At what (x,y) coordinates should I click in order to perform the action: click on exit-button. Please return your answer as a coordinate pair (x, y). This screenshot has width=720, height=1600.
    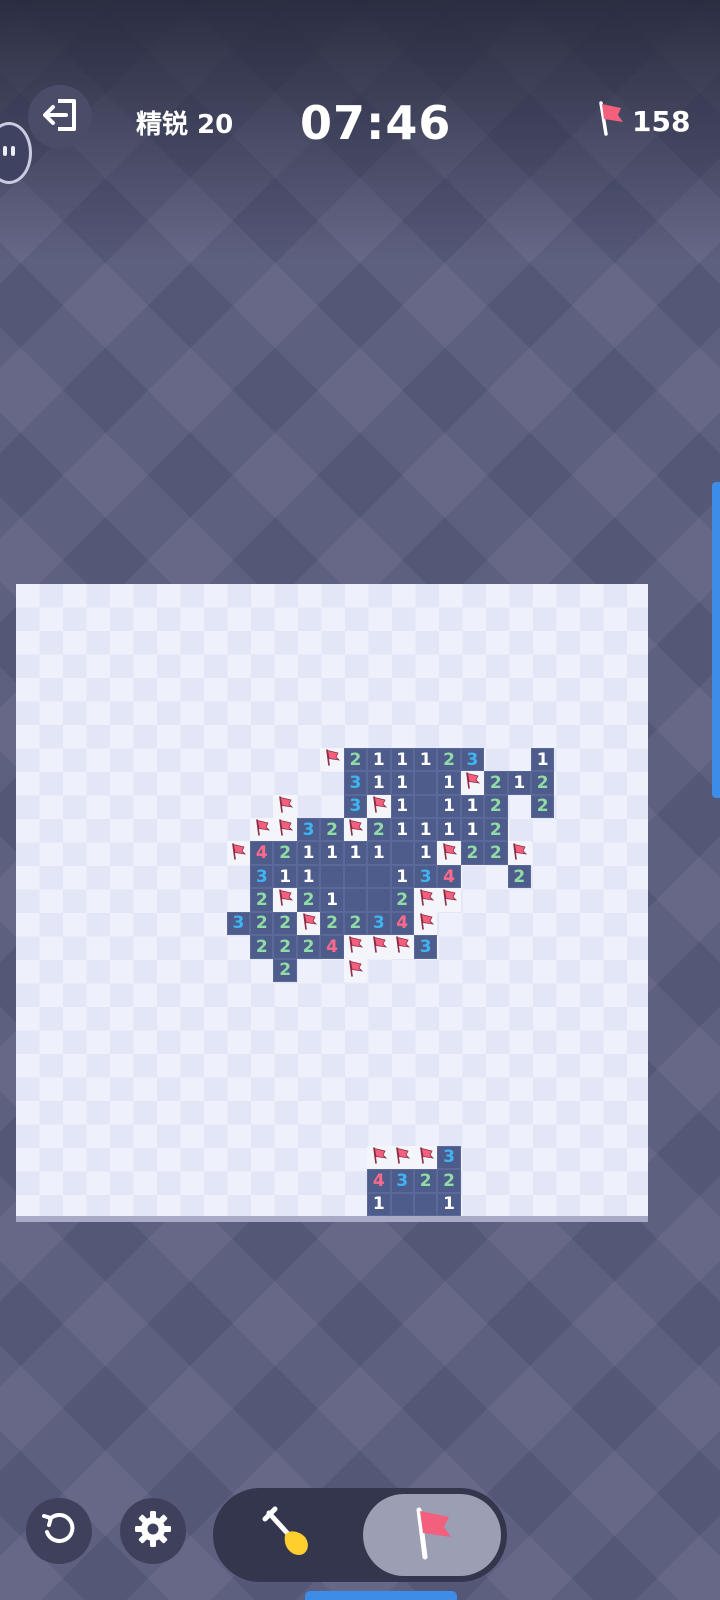
    Looking at the image, I should click on (60, 117).